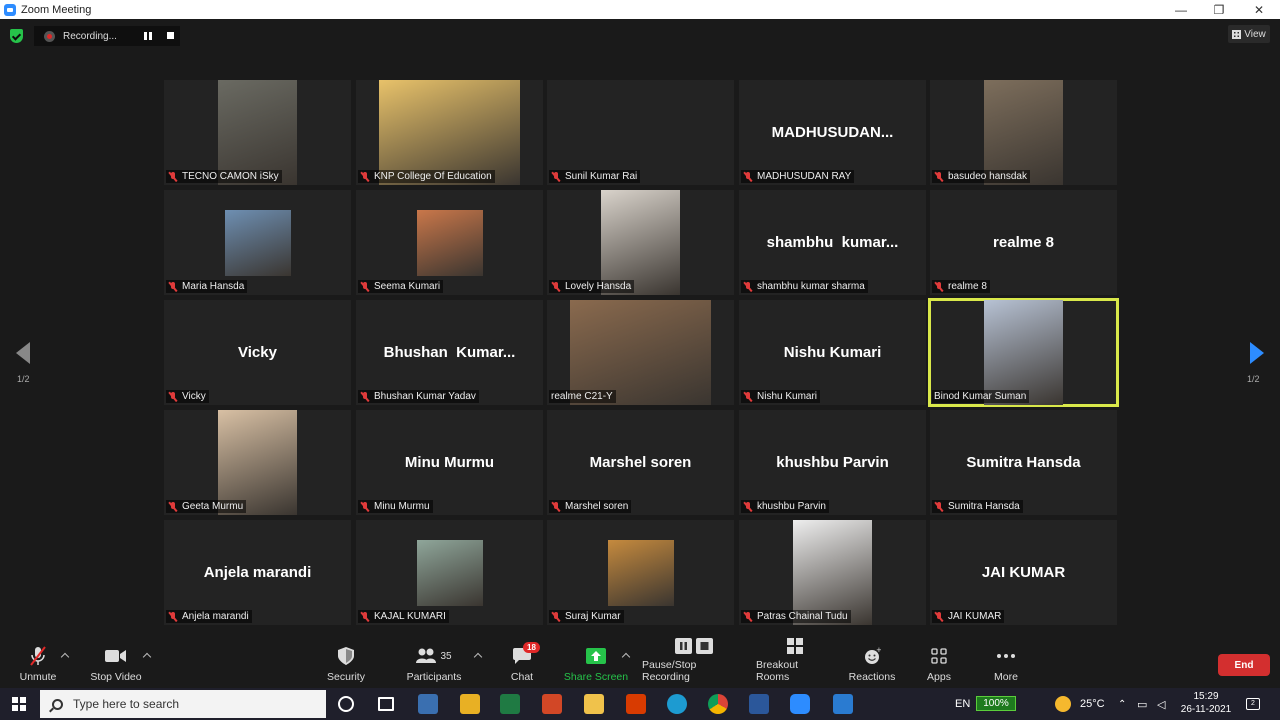 Image resolution: width=1280 pixels, height=720 pixels. I want to click on participant-tile: MADHUSUDAN... MADHUSUDAN RAY, so click(832, 132).